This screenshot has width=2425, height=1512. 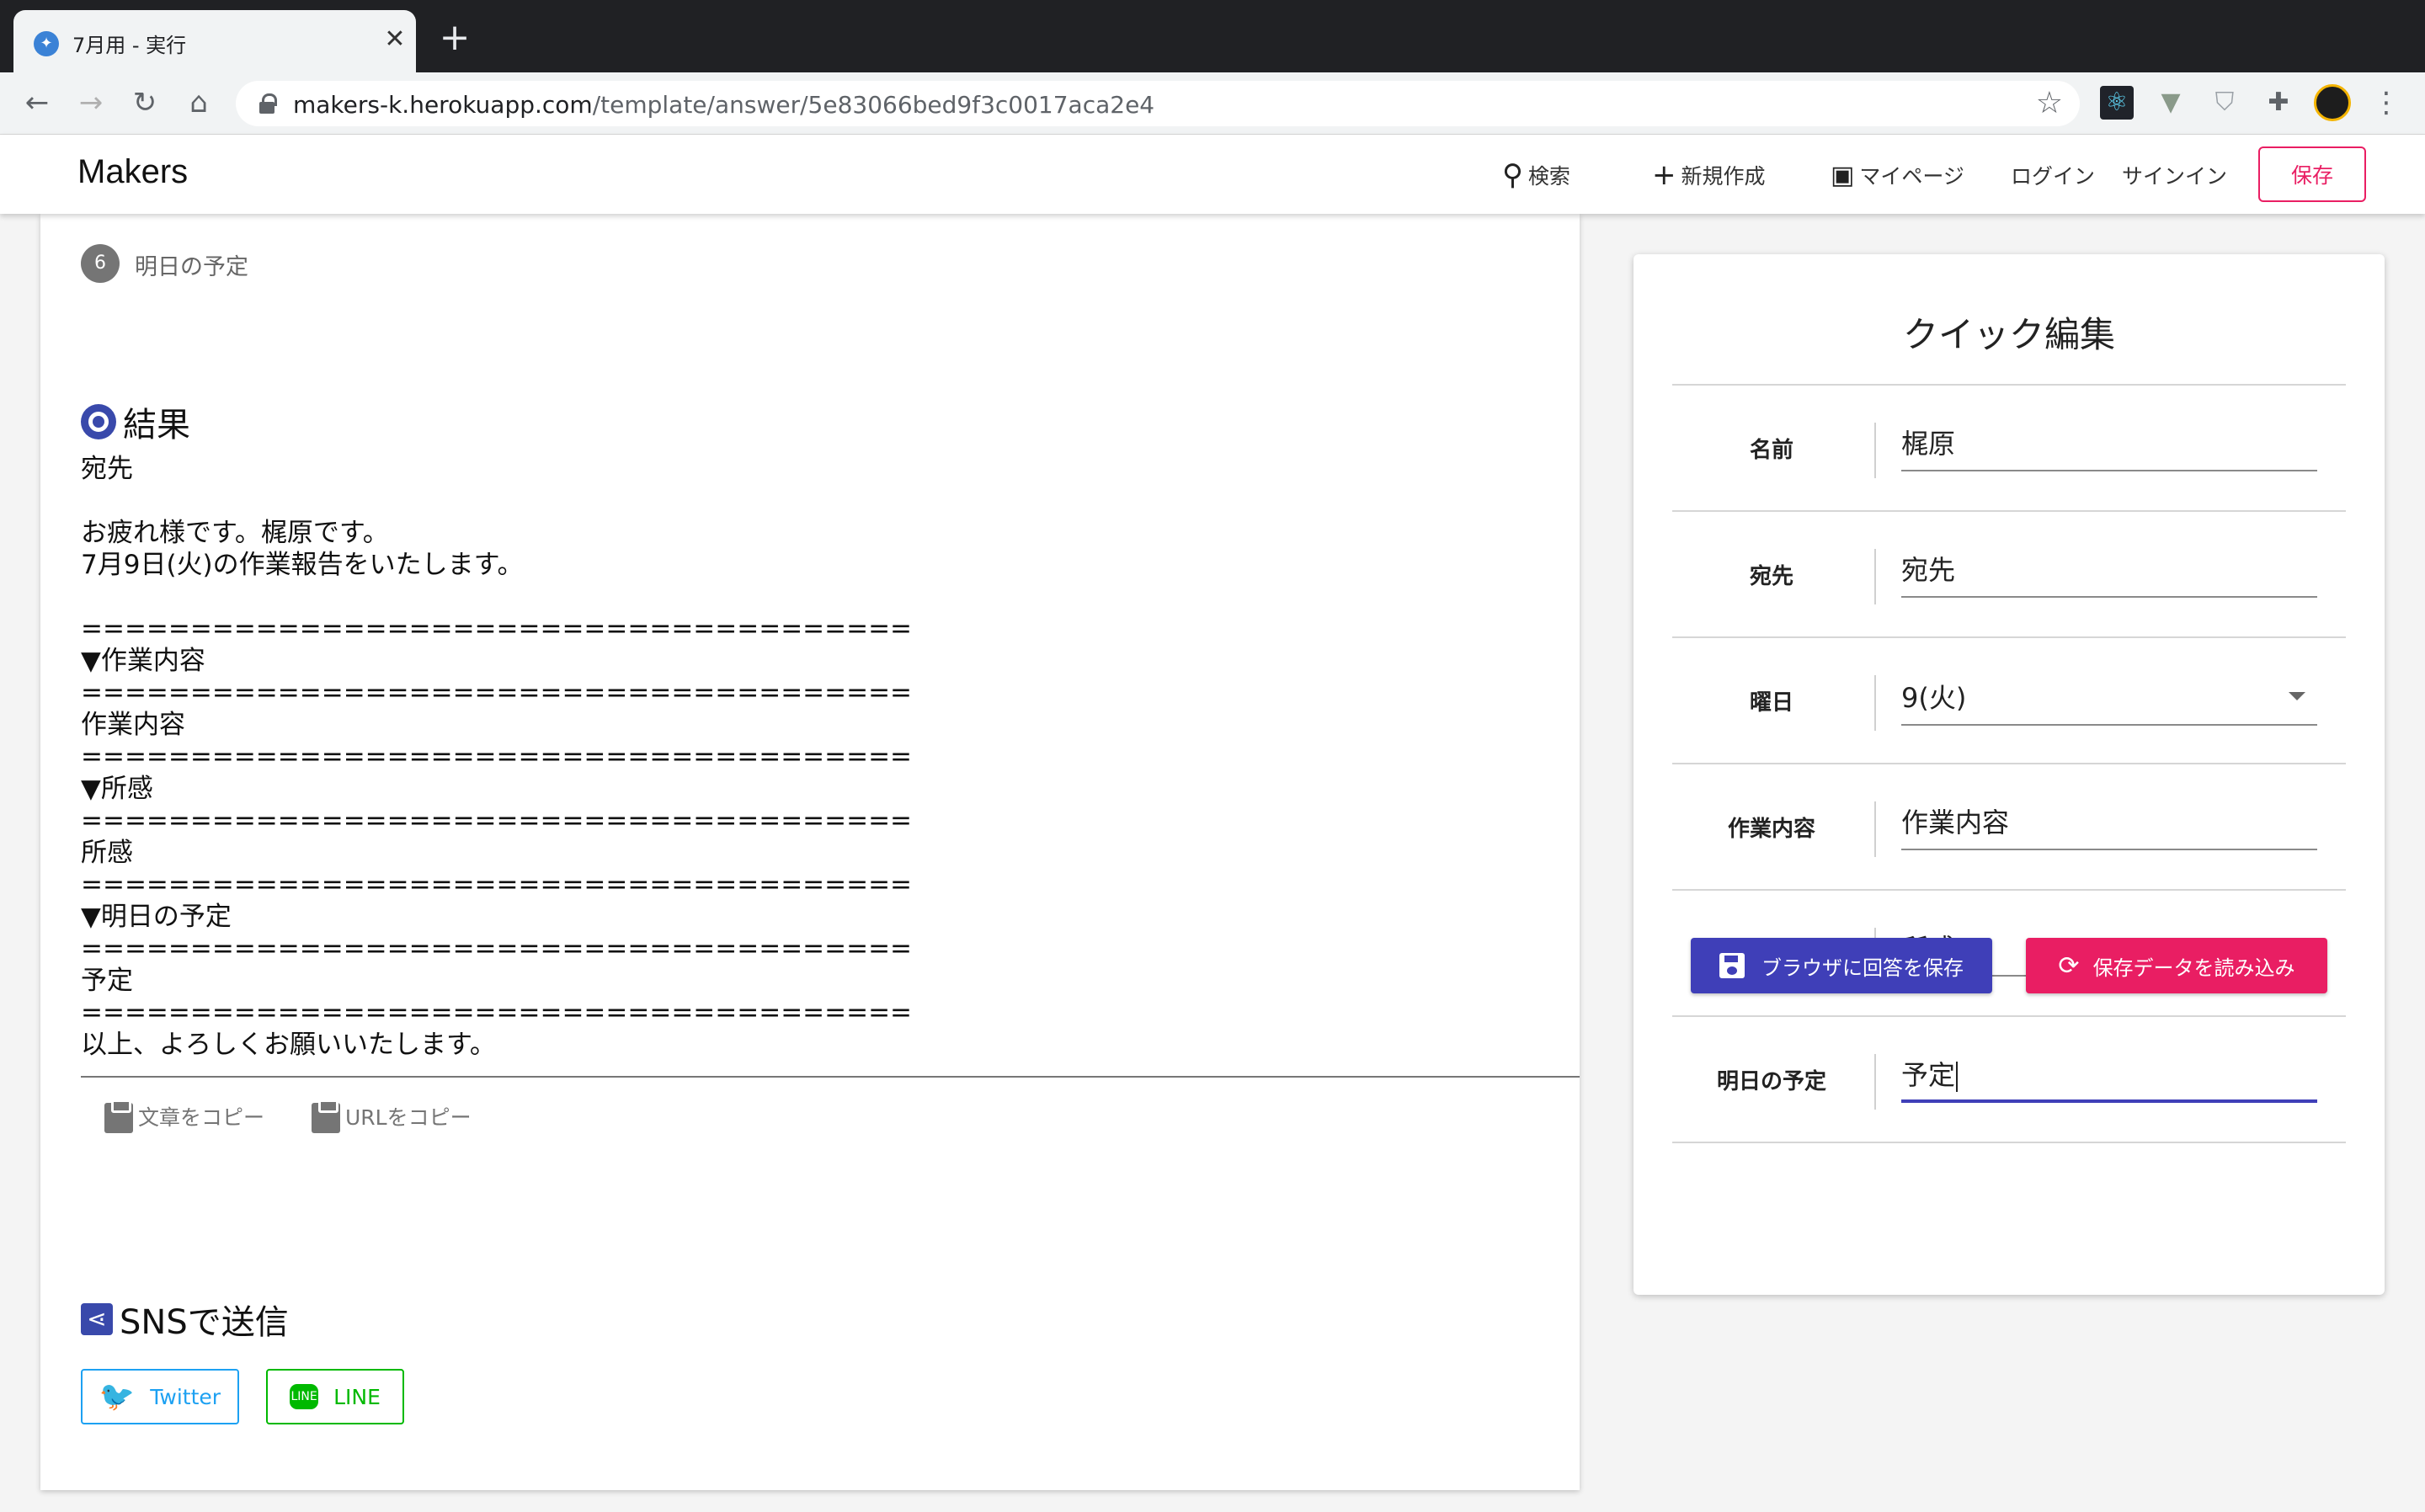 I want to click on signin-link: サインイン, so click(x=2174, y=175).